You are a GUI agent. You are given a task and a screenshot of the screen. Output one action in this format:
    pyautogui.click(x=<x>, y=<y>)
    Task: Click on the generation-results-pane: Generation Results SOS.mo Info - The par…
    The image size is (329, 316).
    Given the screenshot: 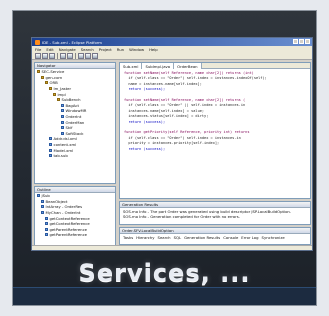 What is the action you would take?
    pyautogui.click(x=215, y=213)
    